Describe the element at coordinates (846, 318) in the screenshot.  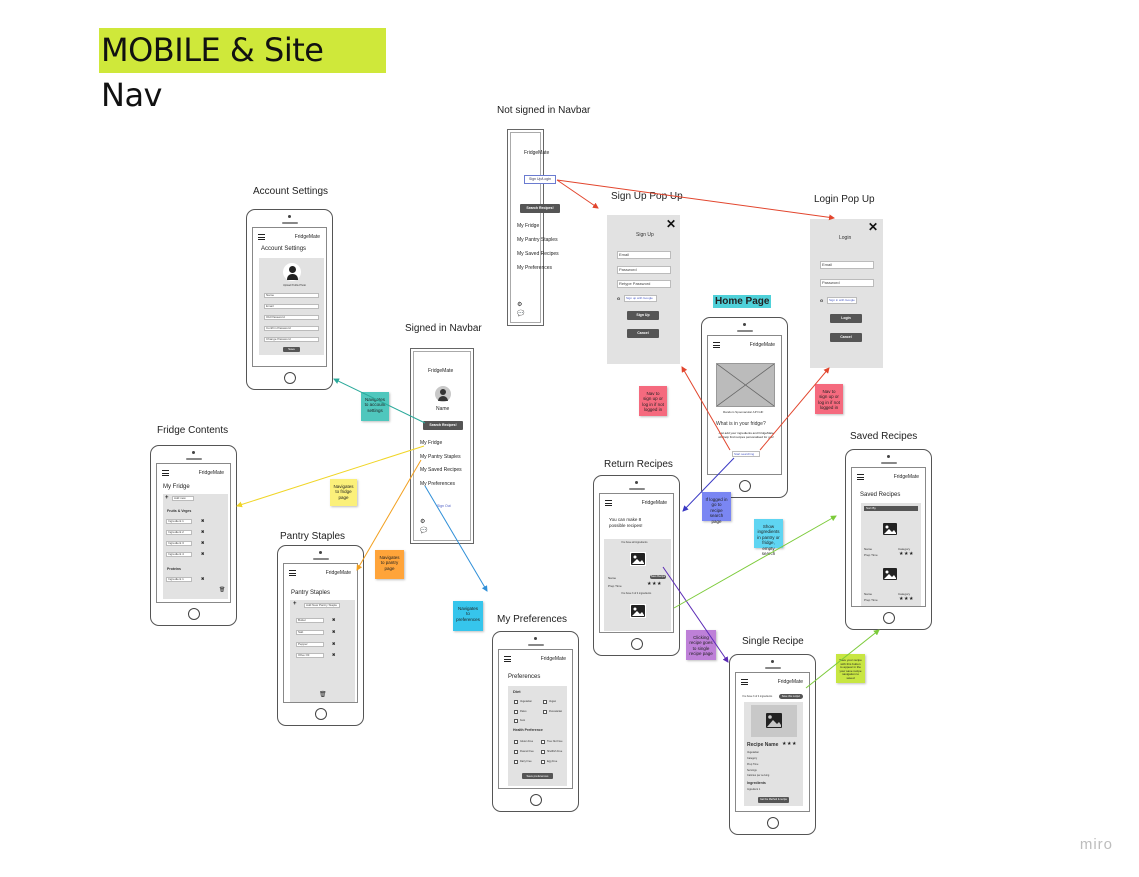
I see `login-button: Login` at that location.